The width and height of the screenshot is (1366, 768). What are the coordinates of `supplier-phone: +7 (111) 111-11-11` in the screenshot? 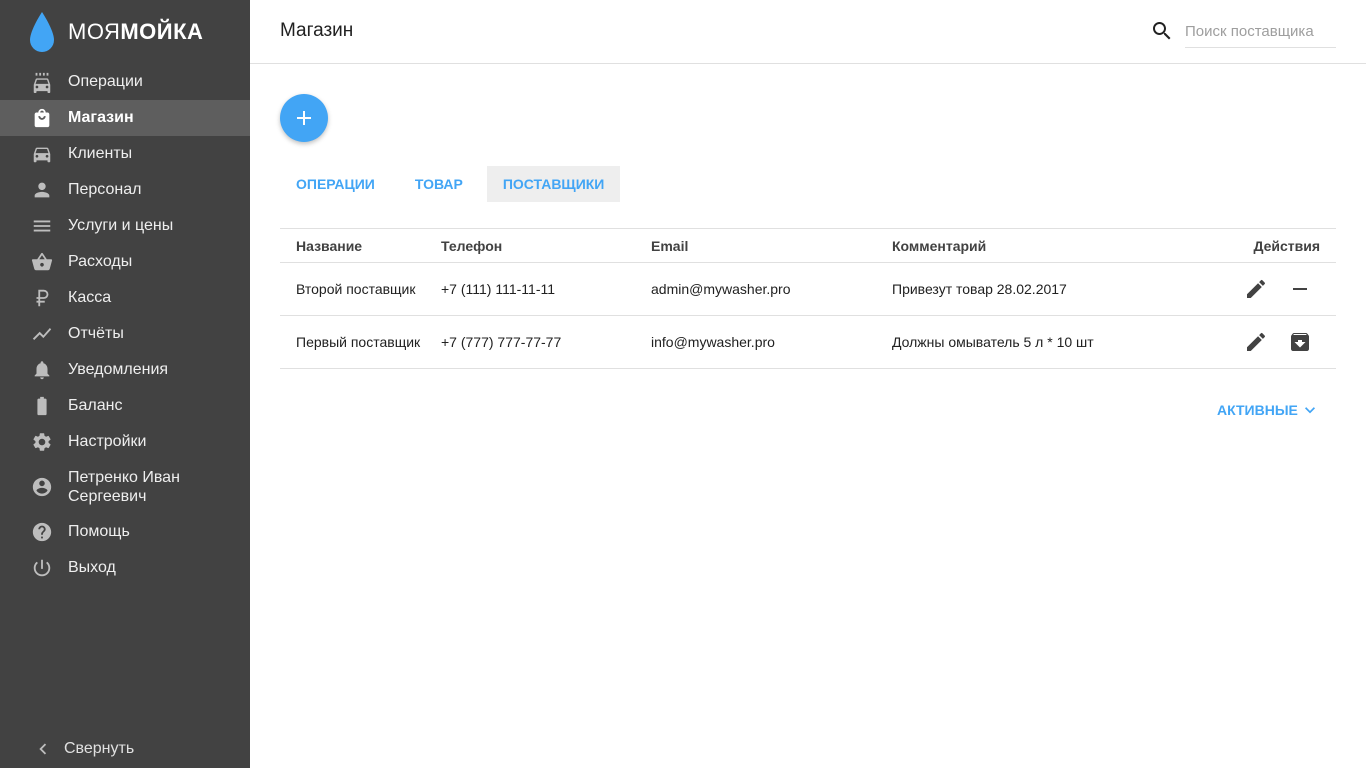 It's located at (498, 289).